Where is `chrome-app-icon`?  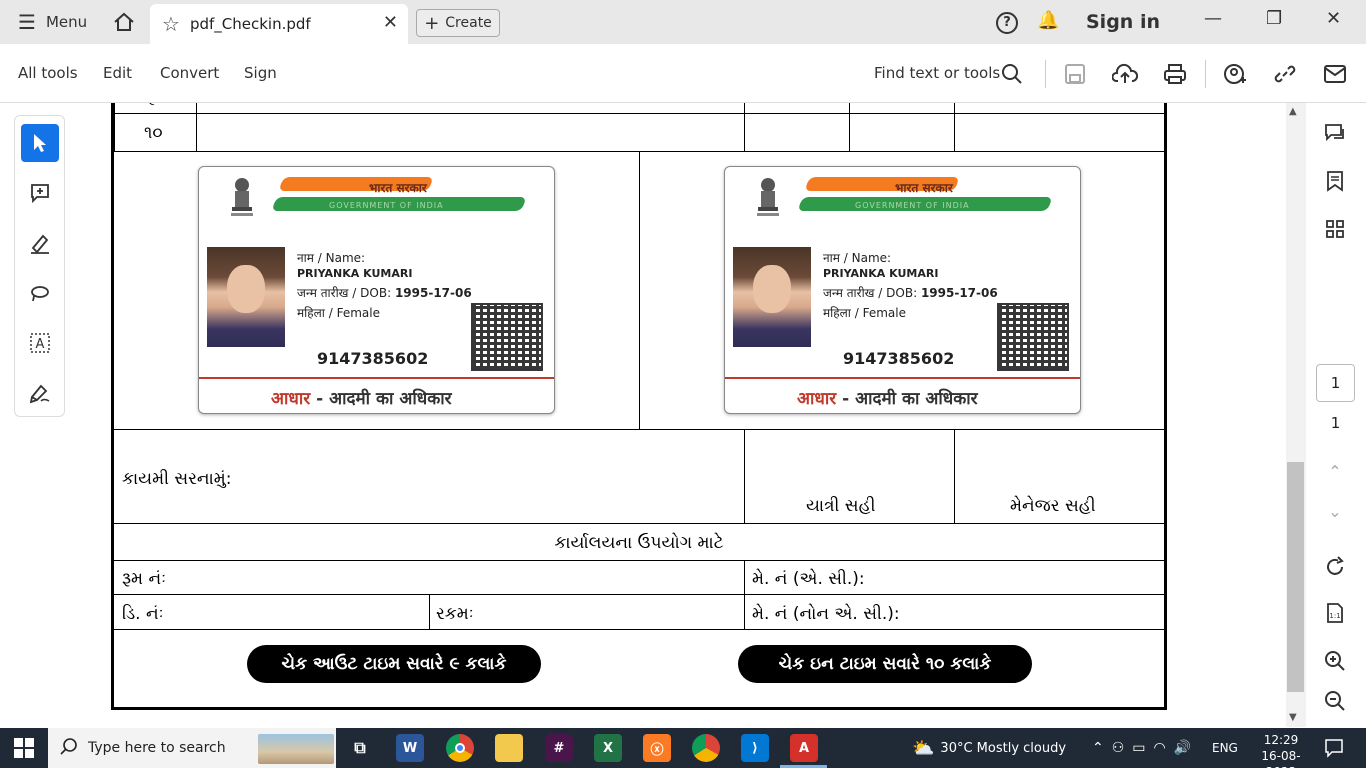
chrome-app-icon is located at coordinates (460, 748).